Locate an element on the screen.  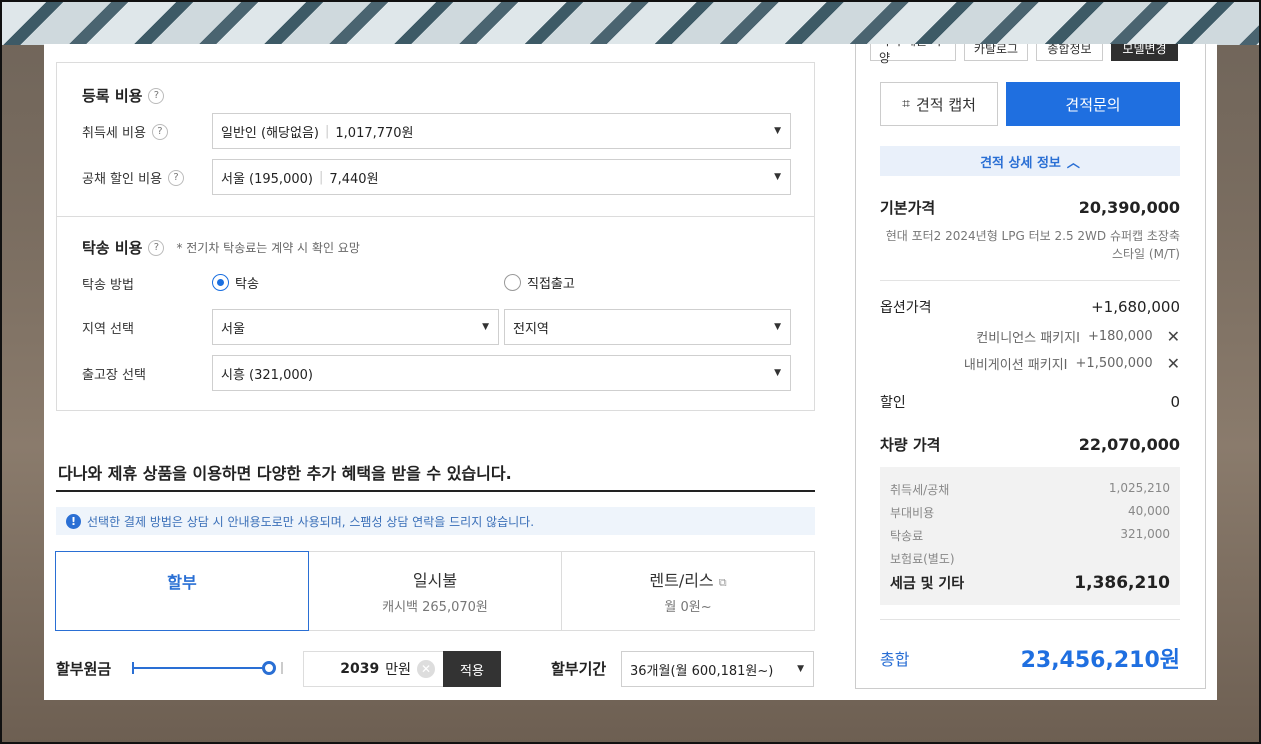
tab-lump-sum: 일시불 캐시백 265,070원 is located at coordinates (435, 591).